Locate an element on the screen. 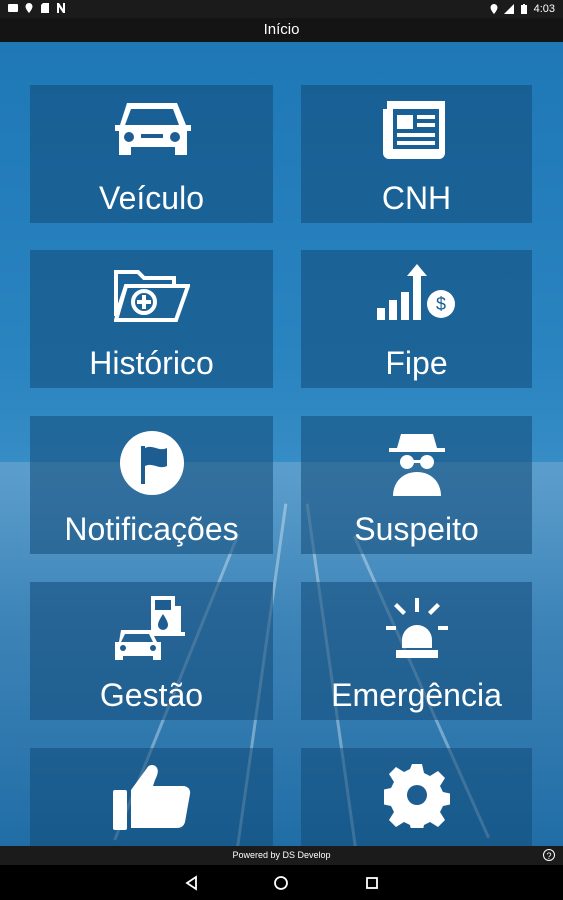 Image resolution: width=563 pixels, height=900 pixels. status-time: 4:03 is located at coordinates (544, 9).